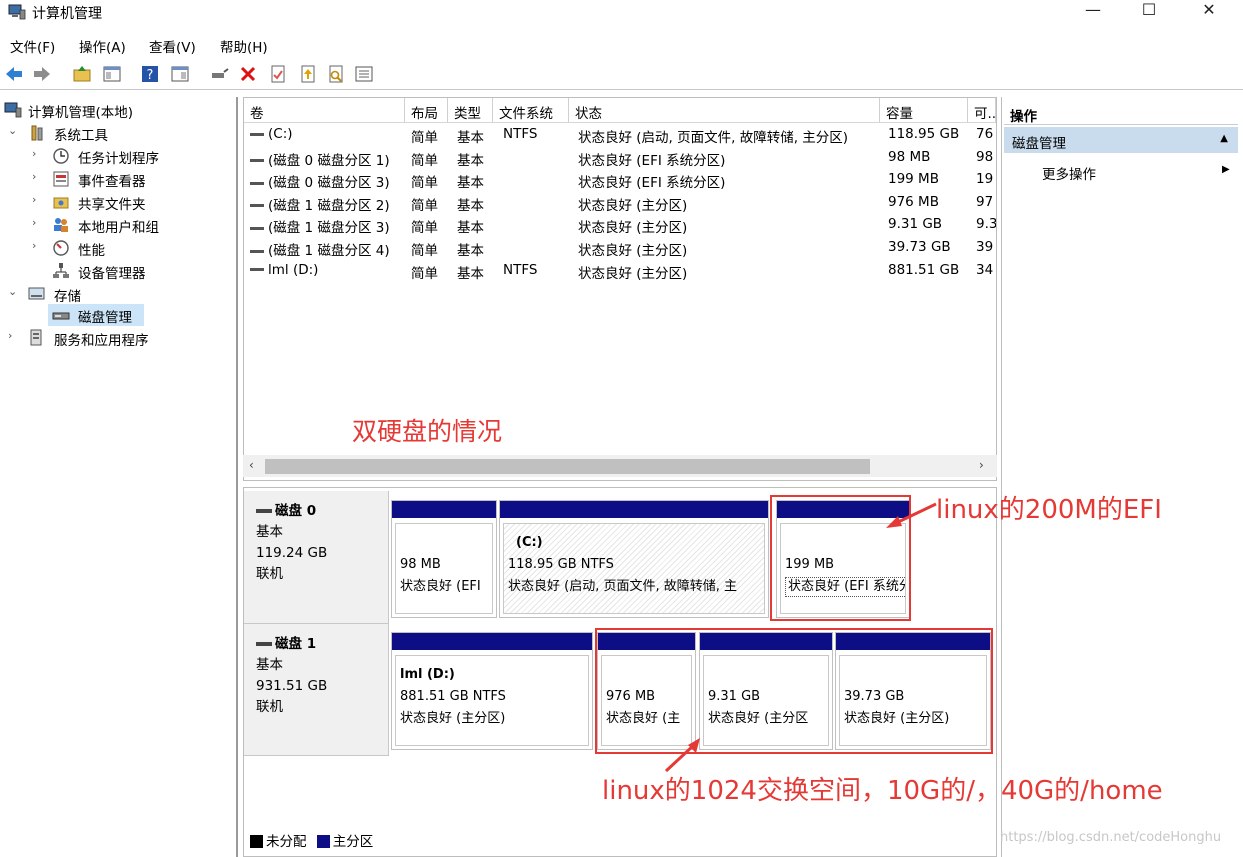 This screenshot has height=857, width=1243. I want to click on volume-name: (磁盘 0 磁盘分区 1), so click(329, 160).